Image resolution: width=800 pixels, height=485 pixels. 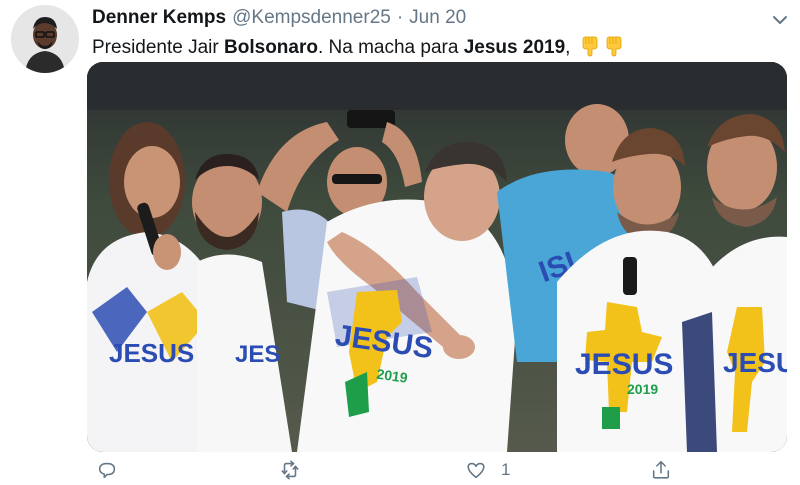 What do you see at coordinates (159, 18) in the screenshot?
I see `author-name: Denner Kemps` at bounding box center [159, 18].